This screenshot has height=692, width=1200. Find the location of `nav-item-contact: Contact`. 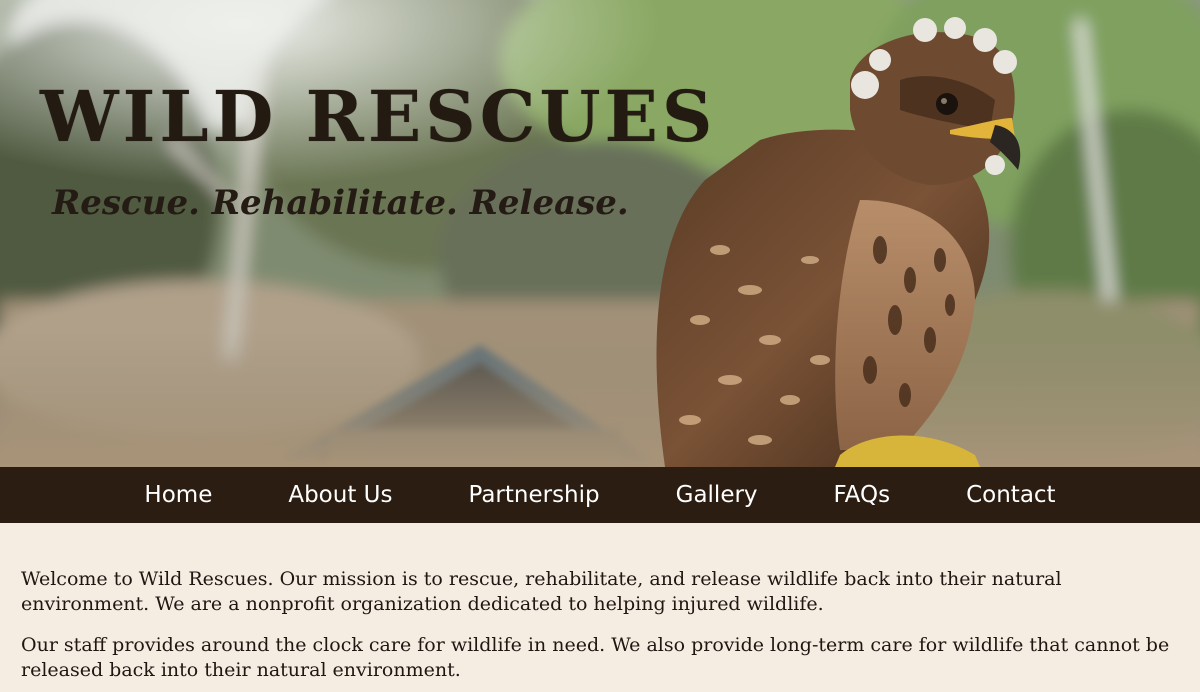

nav-item-contact: Contact is located at coordinates (1010, 495).